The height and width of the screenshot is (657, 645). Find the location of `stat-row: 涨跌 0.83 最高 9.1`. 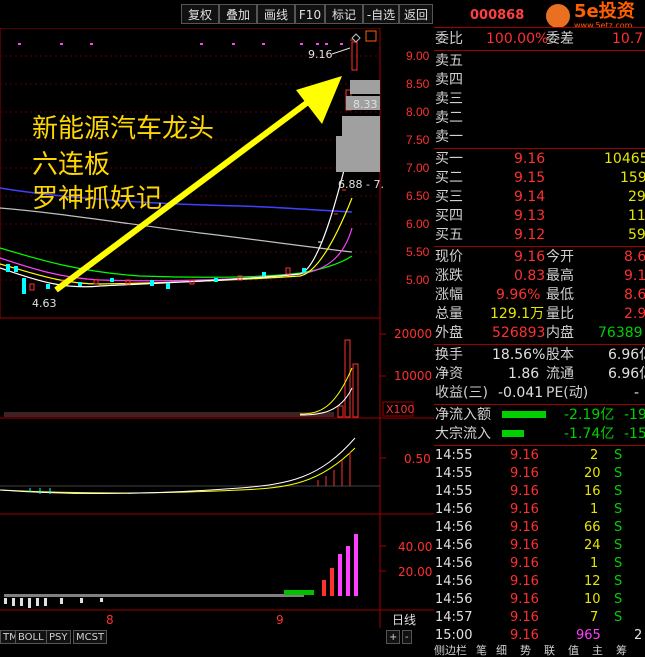

stat-row: 涨跌 0.83 最高 9.1 is located at coordinates (540, 276).